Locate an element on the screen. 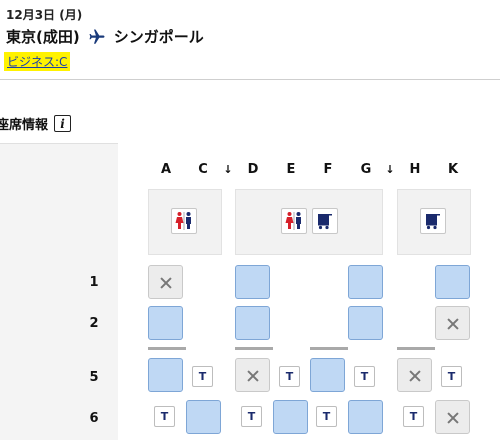  column-label-h: H is located at coordinates (415, 169).